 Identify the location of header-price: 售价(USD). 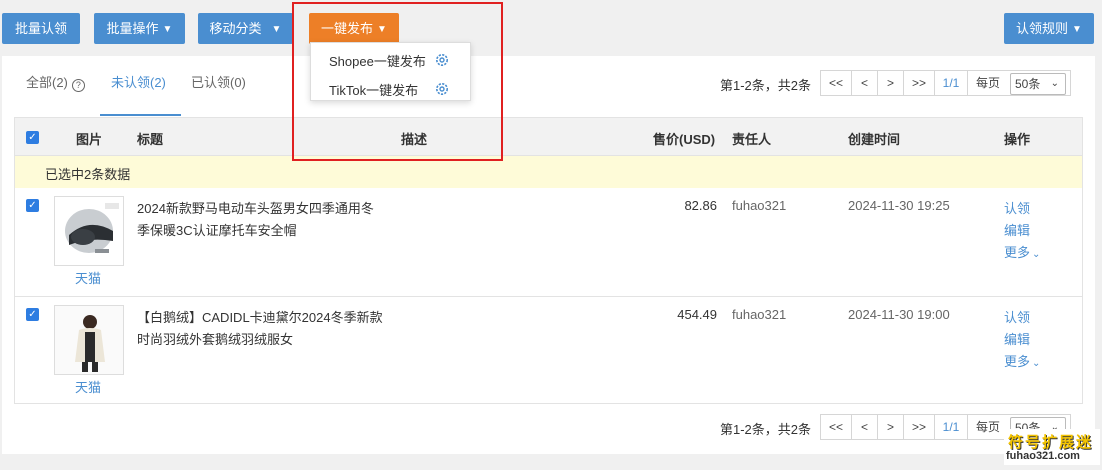
(684, 139).